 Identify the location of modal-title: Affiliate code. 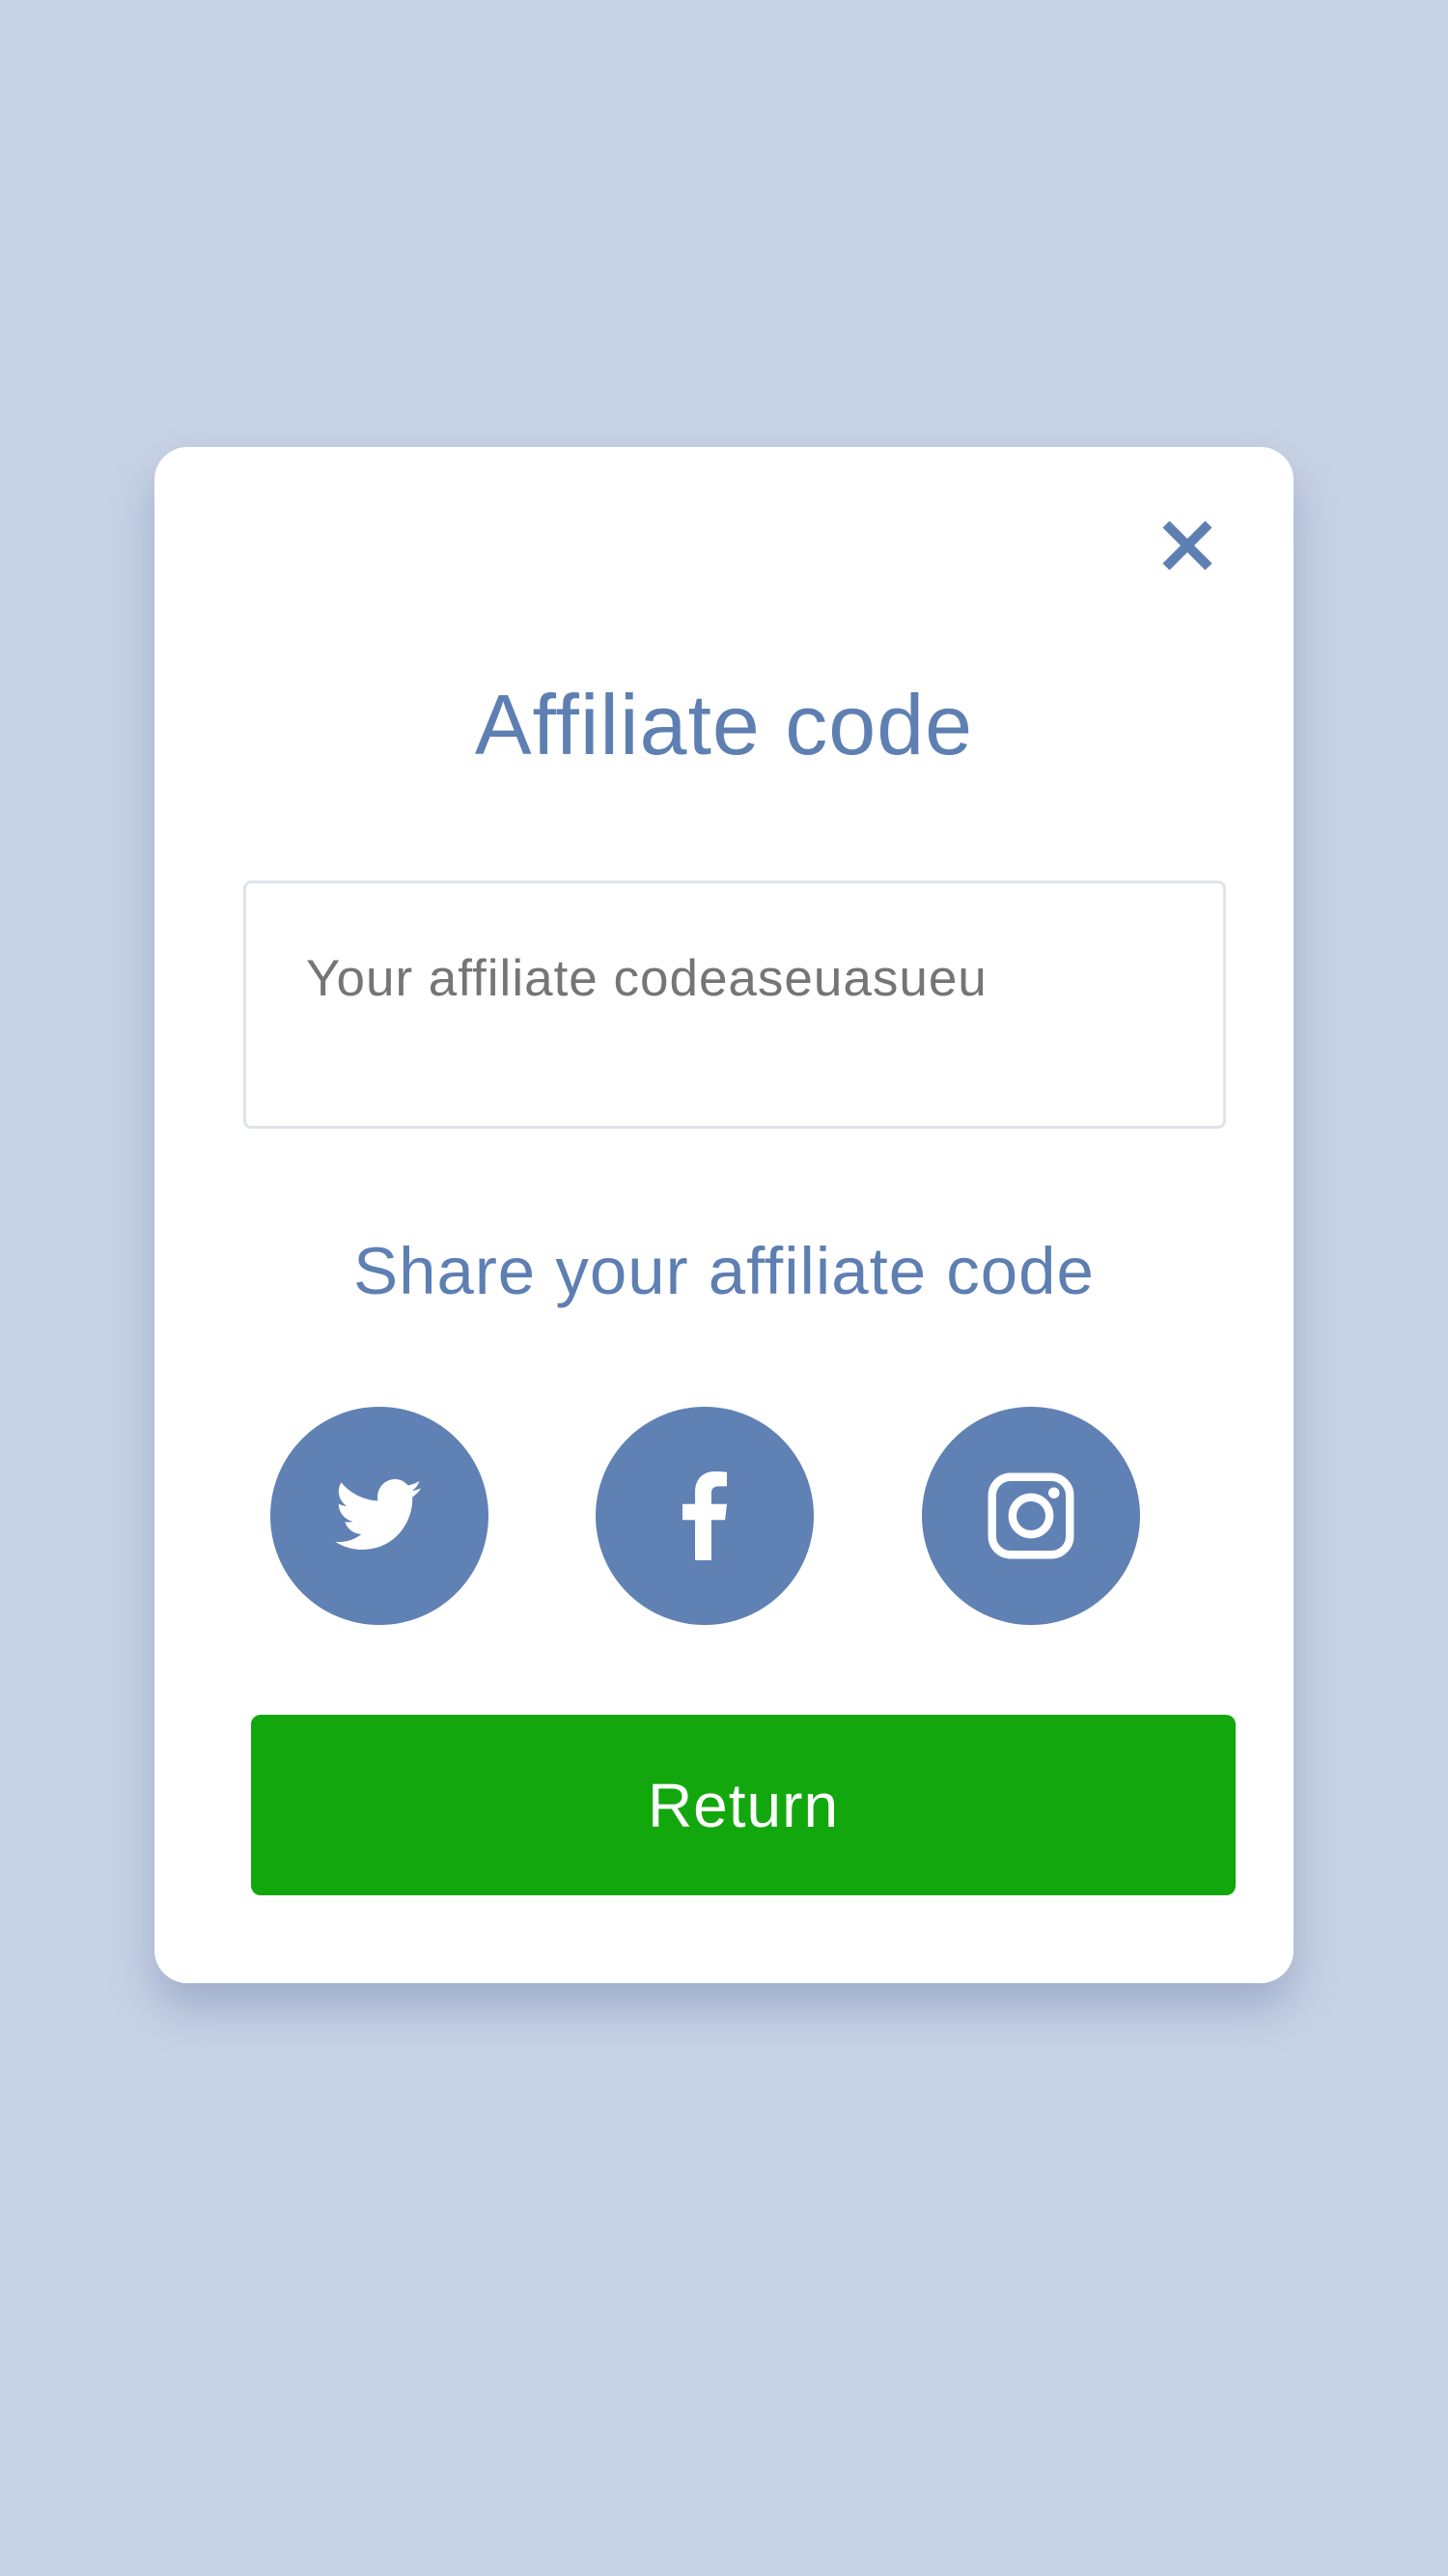
(724, 725).